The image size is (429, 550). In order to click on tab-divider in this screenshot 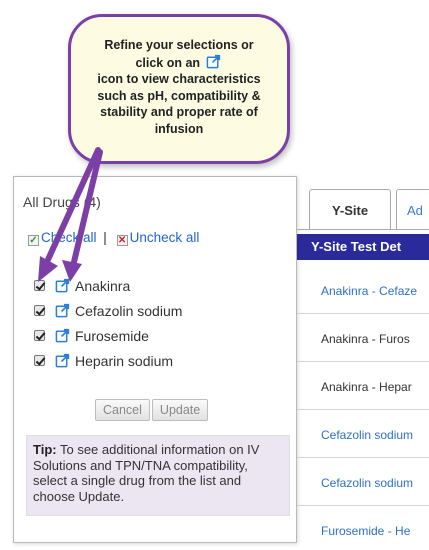, I will do `click(363, 229)`.